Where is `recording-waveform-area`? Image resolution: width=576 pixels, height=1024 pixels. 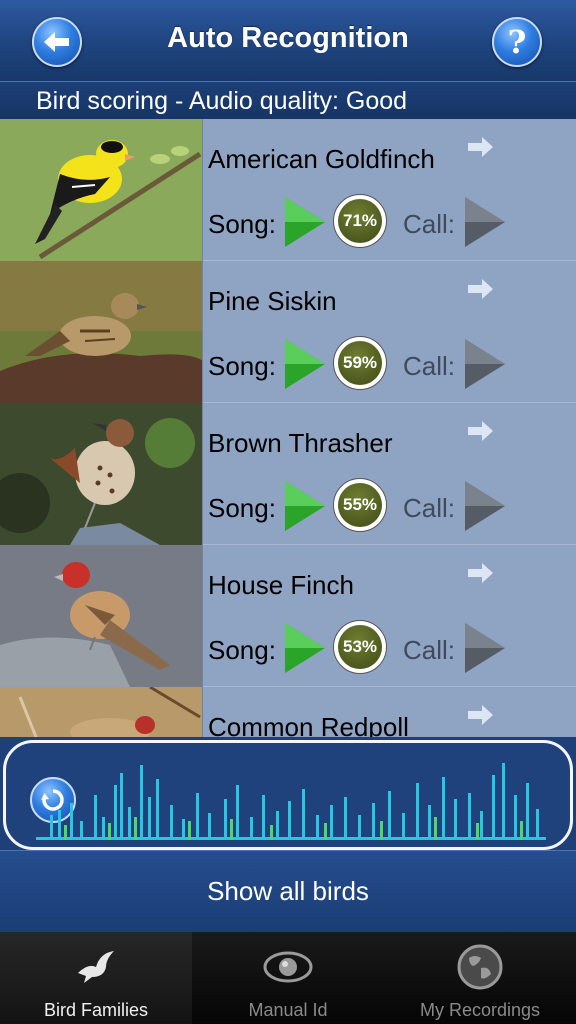
recording-waveform-area is located at coordinates (288, 796).